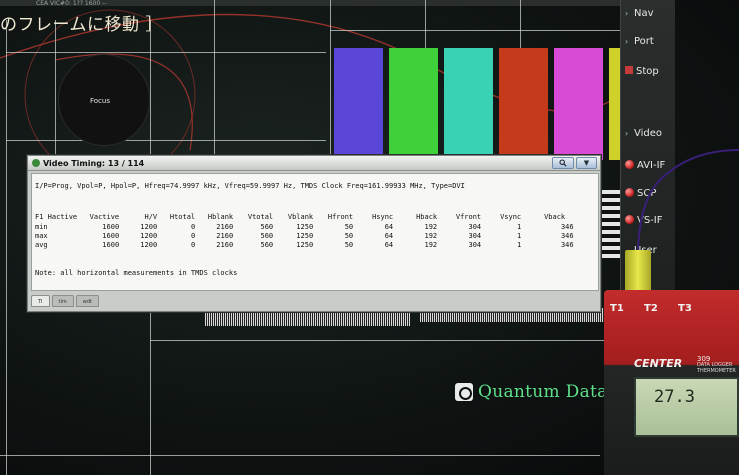 Image resolution: width=739 pixels, height=475 pixels. I want to click on channel-label: T2, so click(651, 308).